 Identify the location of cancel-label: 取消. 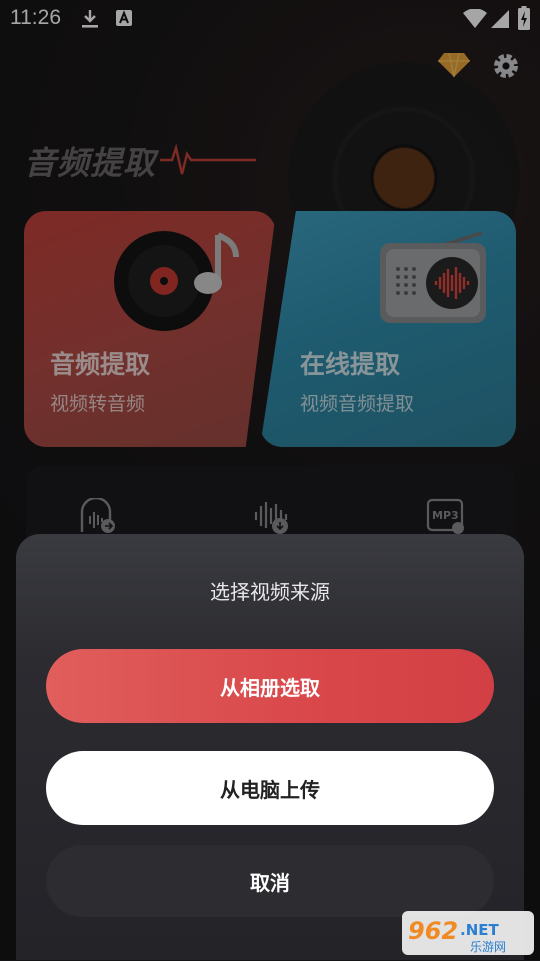
(270, 882).